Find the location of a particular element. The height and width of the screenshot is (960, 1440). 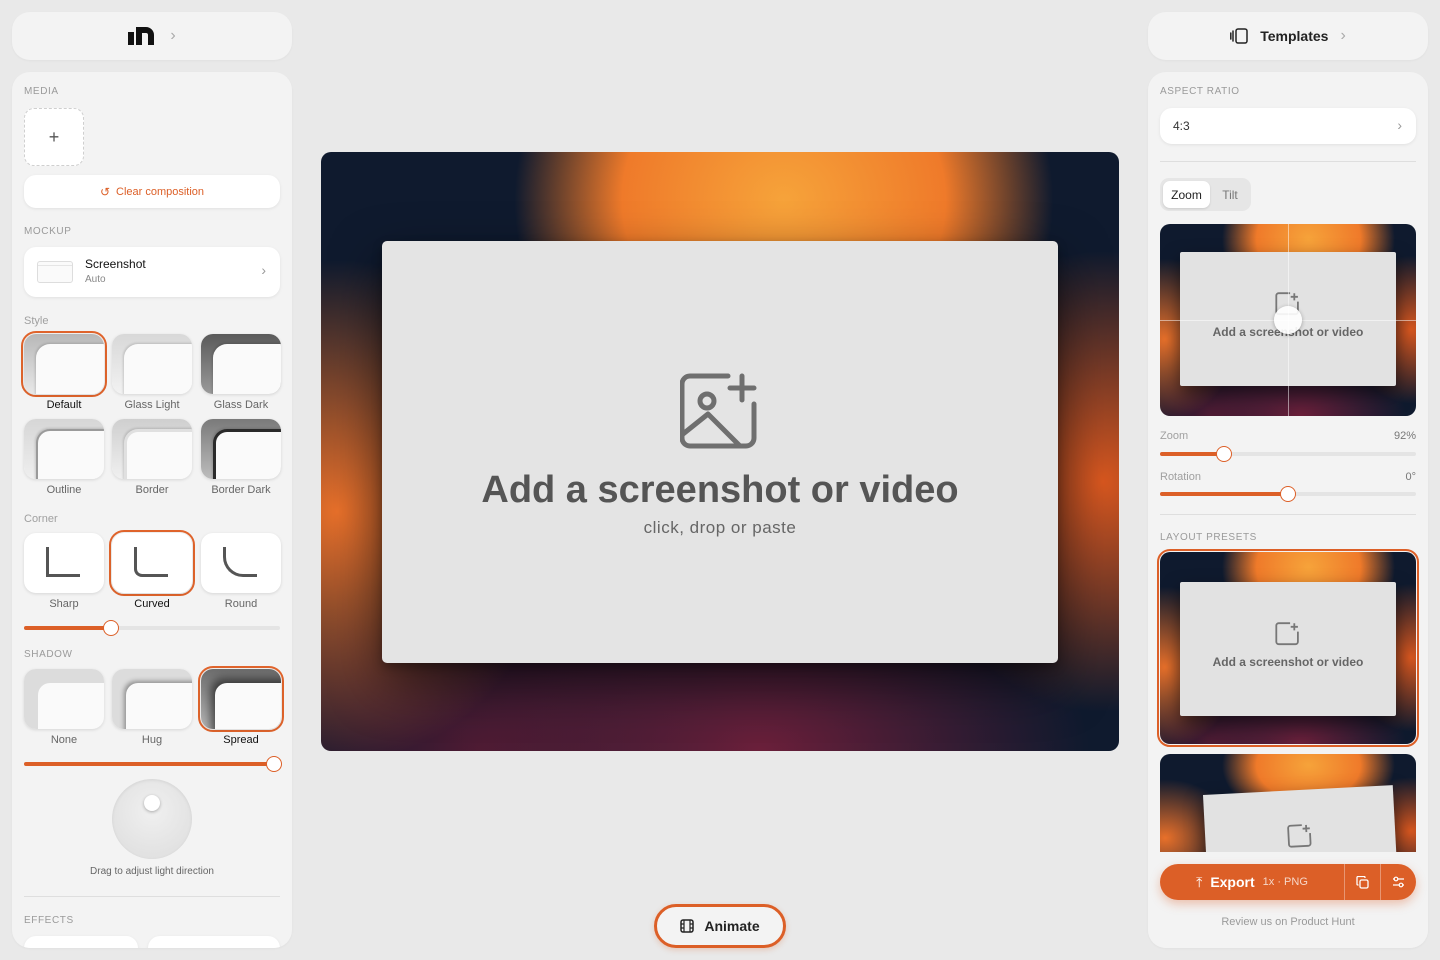

corner-option-label: Sharp is located at coordinates (64, 604).